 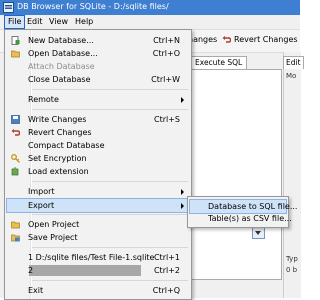 I want to click on title-bar: DB Browser for SQLite - D:/sqlite files/, so click(x=150, y=7).